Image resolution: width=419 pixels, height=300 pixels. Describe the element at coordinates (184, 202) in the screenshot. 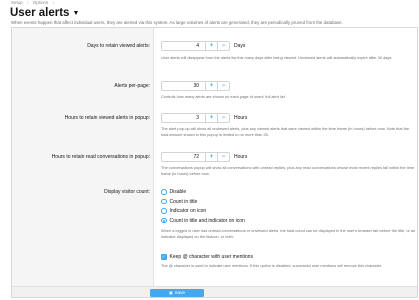

I see `radio-count-in-title-label: Count in title` at that location.